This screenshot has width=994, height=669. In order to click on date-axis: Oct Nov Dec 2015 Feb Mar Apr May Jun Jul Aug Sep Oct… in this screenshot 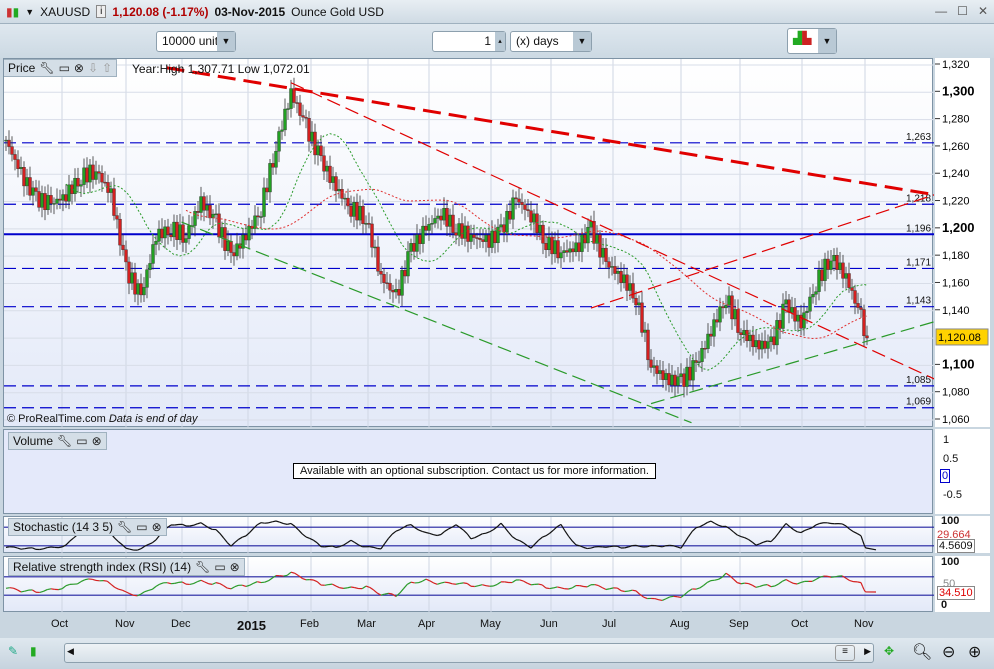, I will do `click(497, 625)`.